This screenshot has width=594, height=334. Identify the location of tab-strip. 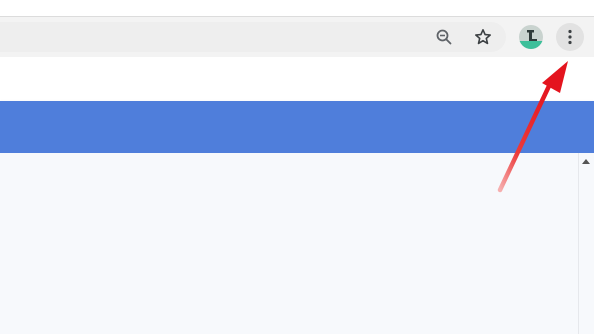
(297, 8).